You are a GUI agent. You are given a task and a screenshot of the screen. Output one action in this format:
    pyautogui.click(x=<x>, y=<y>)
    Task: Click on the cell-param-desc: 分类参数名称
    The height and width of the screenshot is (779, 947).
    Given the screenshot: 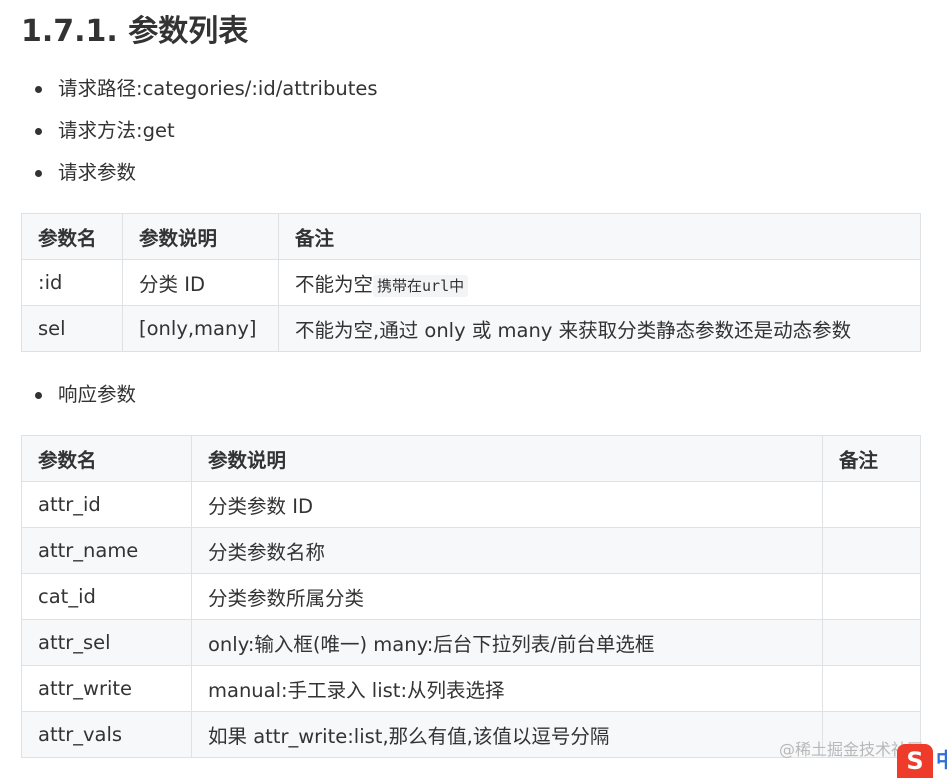 What is the action you would take?
    pyautogui.click(x=507, y=550)
    